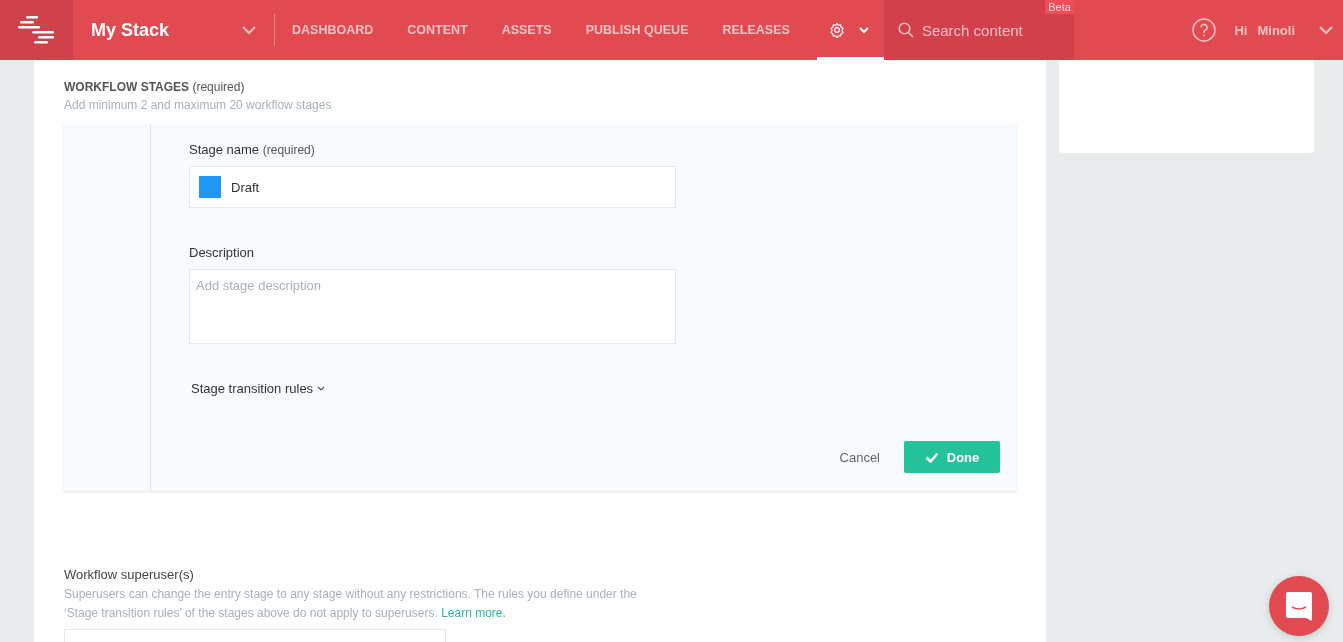 This screenshot has height=642, width=1343. Describe the element at coordinates (836, 30) in the screenshot. I see `settings-icon` at that location.